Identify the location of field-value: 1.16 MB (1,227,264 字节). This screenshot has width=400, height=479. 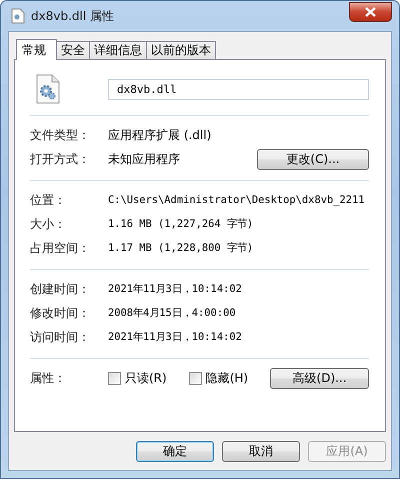
(181, 224).